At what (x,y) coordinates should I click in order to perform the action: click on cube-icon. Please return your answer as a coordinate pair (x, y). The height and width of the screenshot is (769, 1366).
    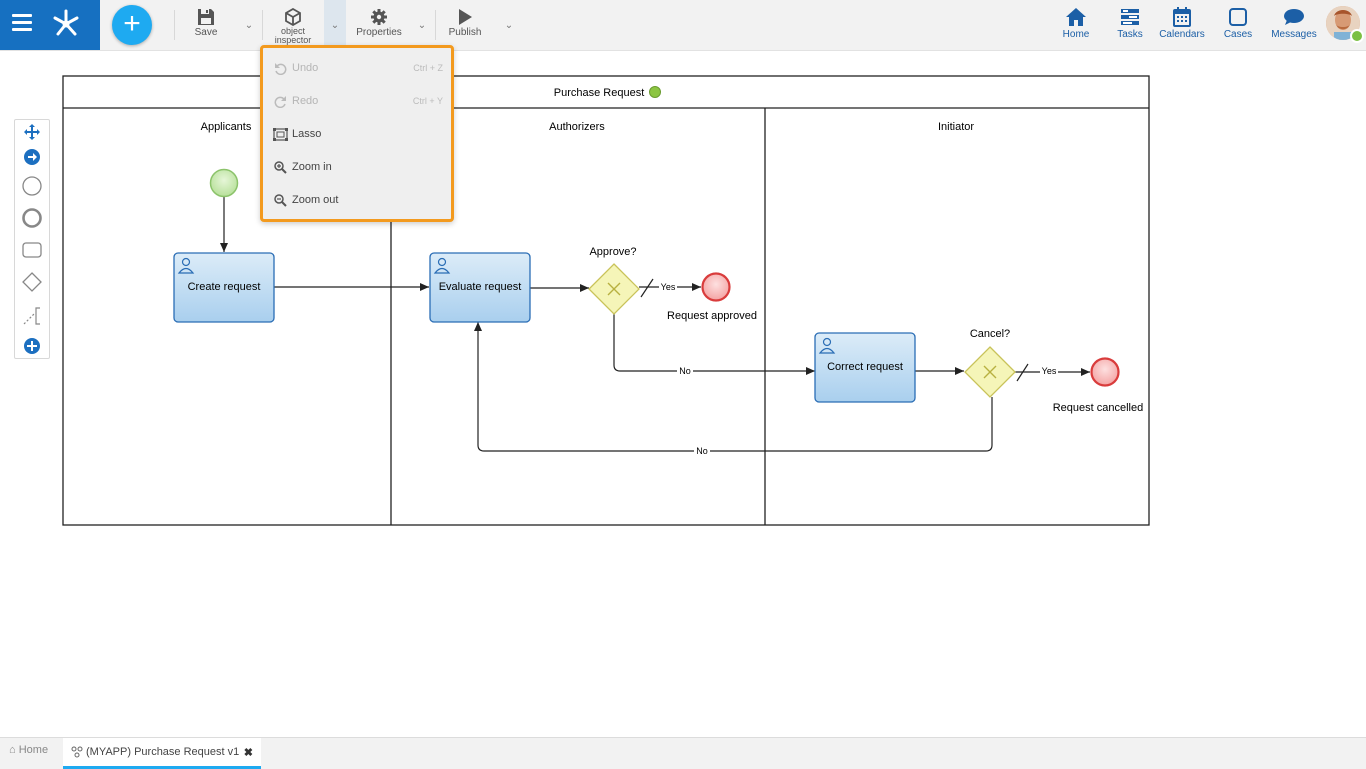
    Looking at the image, I should click on (293, 17).